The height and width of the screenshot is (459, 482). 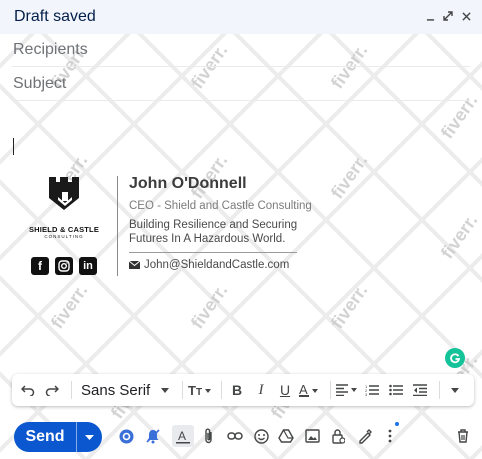 I want to click on signature-rule, so click(x=213, y=252).